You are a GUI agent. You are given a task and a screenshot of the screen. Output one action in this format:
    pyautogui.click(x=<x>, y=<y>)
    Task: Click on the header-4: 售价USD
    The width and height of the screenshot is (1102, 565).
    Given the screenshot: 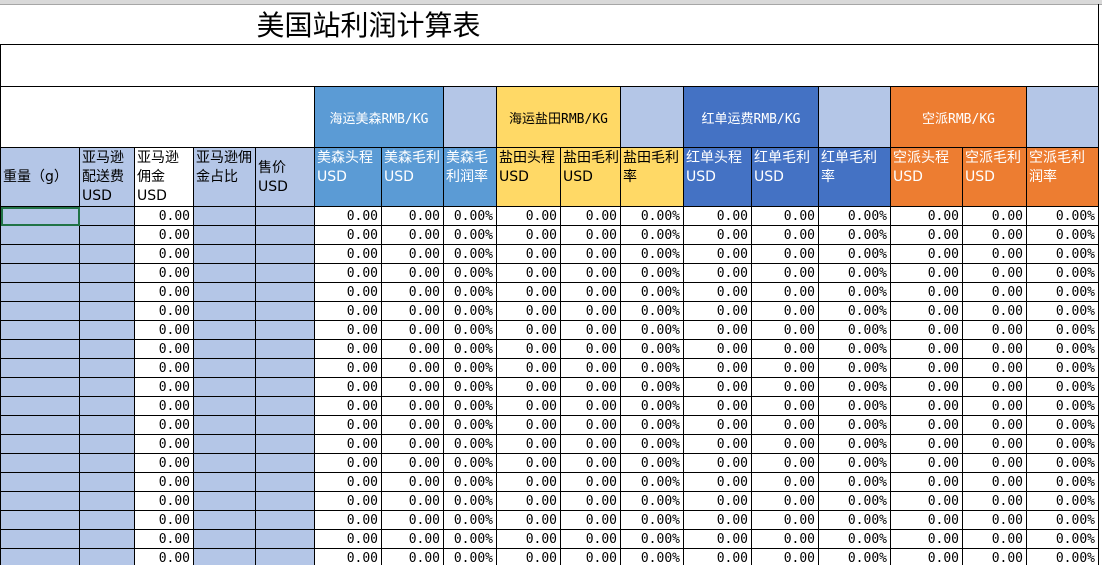 What is the action you would take?
    pyautogui.click(x=285, y=177)
    